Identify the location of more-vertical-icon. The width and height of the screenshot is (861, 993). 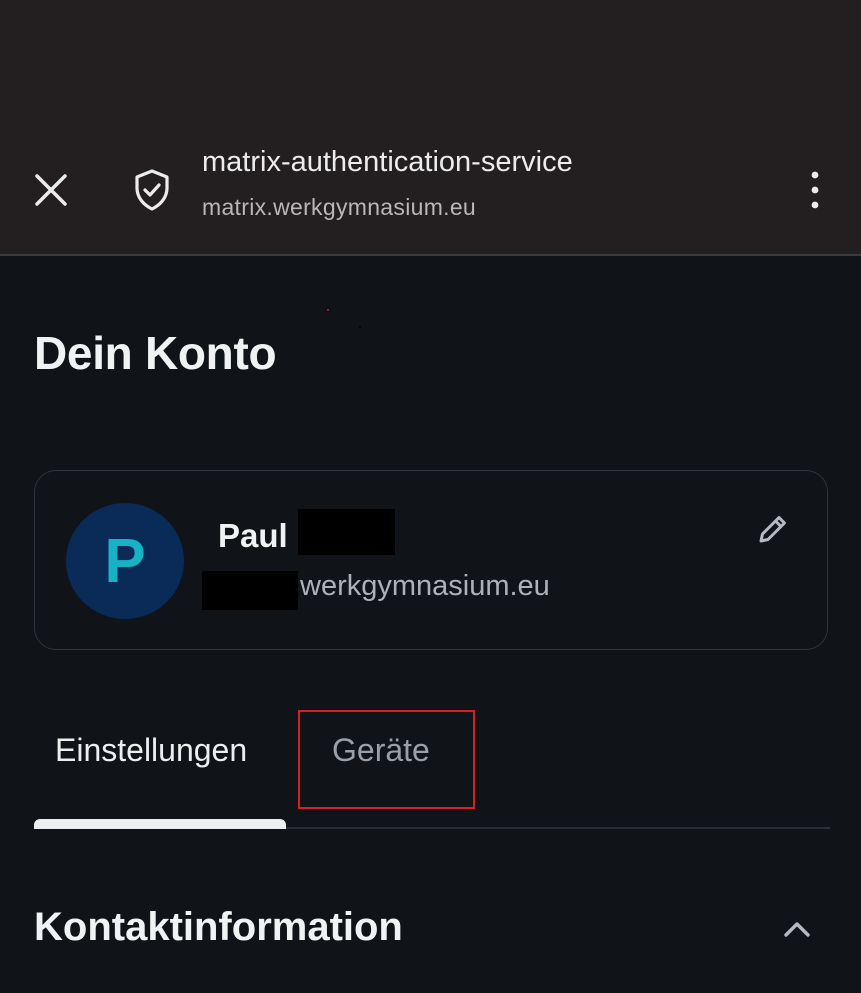
(815, 190).